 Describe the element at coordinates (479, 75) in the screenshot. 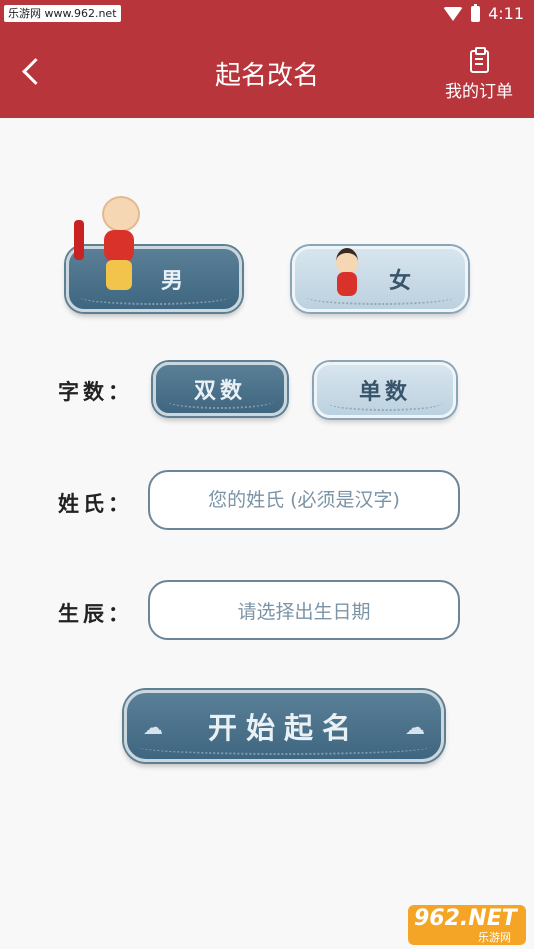

I see `my-orders-button: 我的订单` at that location.